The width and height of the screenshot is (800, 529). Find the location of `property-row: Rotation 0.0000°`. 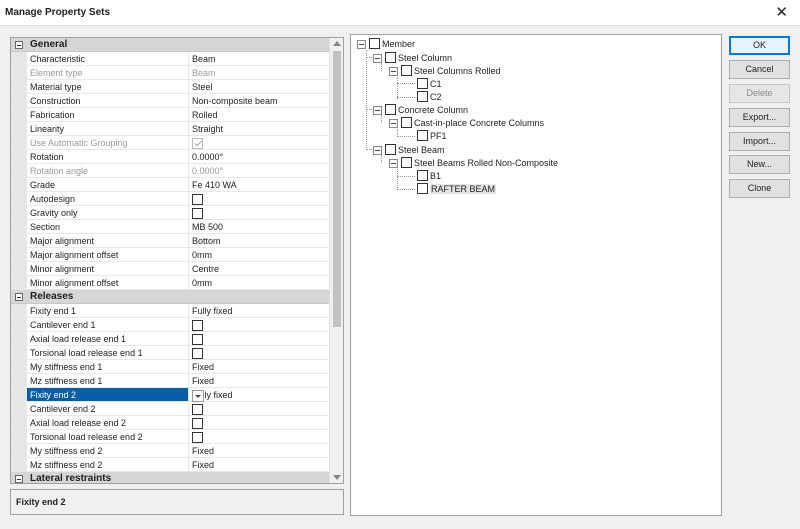

property-row: Rotation 0.0000° is located at coordinates (171, 157).